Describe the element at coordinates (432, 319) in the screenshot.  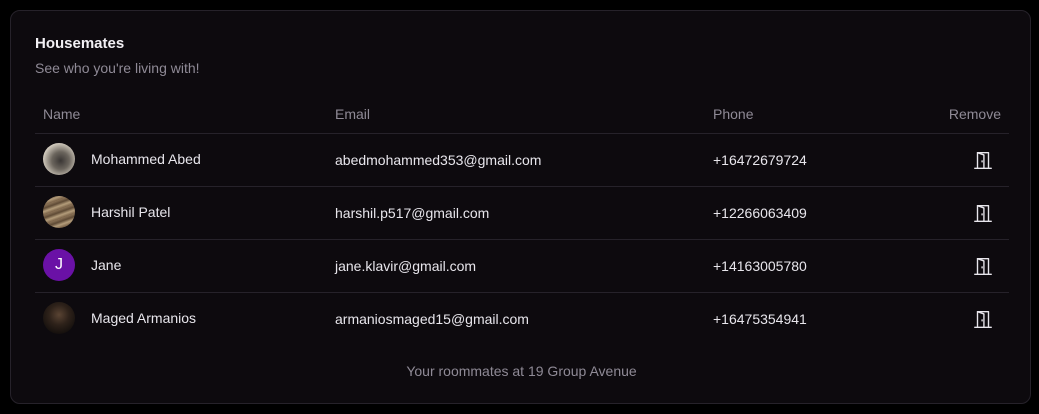
I see `housemate-email: armaniosmaged15@gmail.com` at that location.